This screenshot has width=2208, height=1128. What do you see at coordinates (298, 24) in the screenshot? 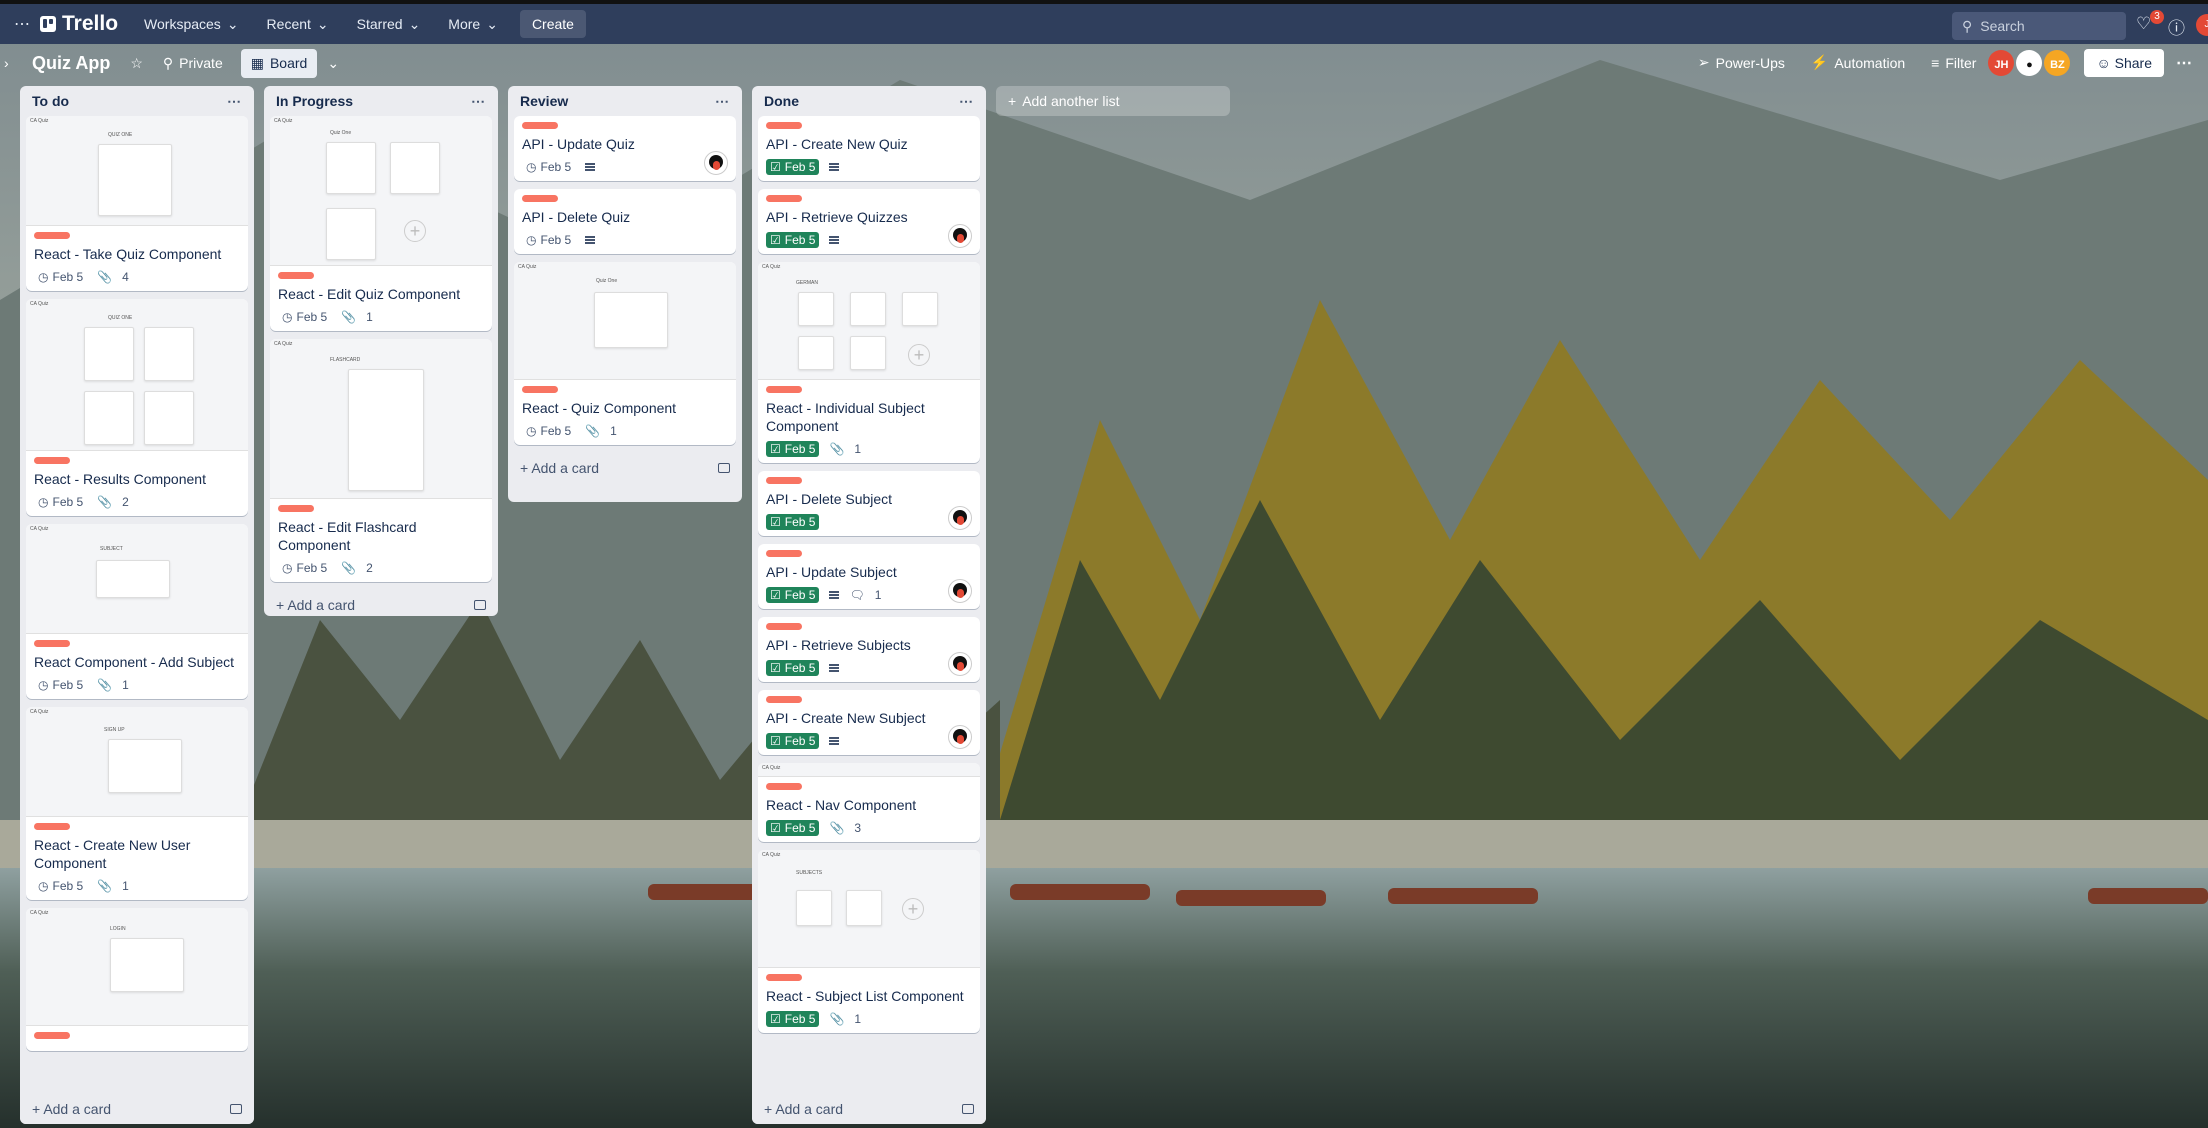
I see `recent-menu: Recent ⌄` at bounding box center [298, 24].